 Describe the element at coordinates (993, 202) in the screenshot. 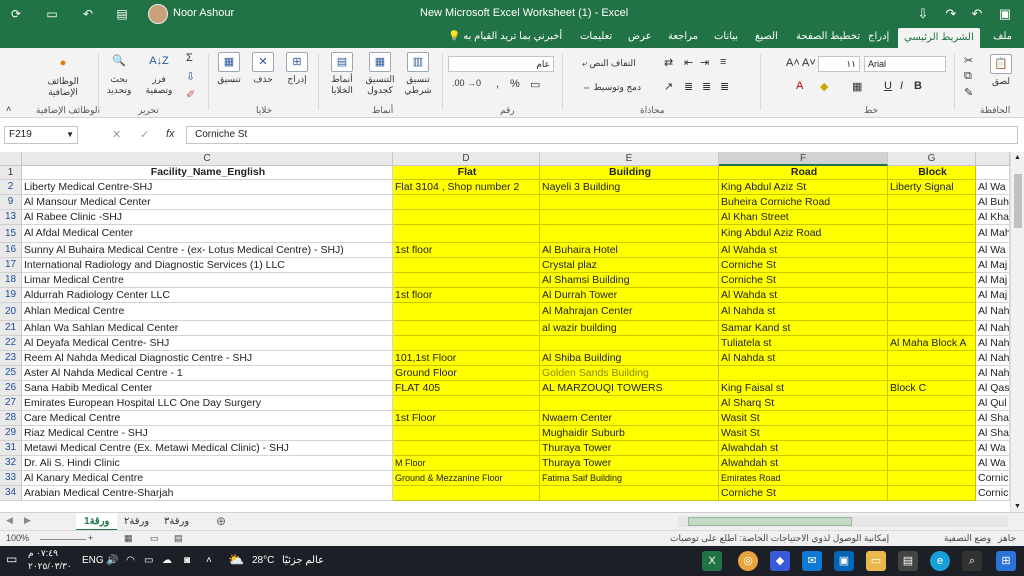

I see `table-cell: Al Buh` at that location.